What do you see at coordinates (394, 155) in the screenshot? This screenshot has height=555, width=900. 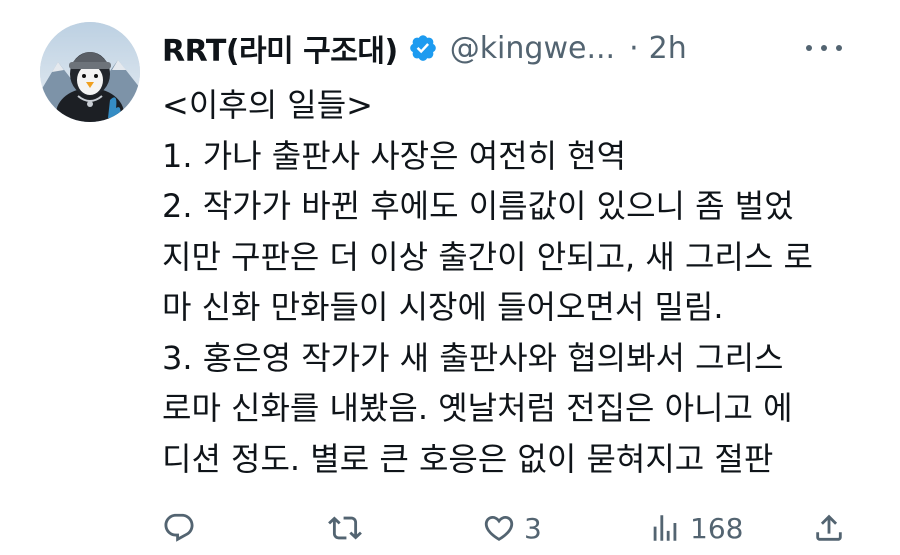 I see `tweet-text-line: 1. 가나 출판사 사장은 여전히 현역` at bounding box center [394, 155].